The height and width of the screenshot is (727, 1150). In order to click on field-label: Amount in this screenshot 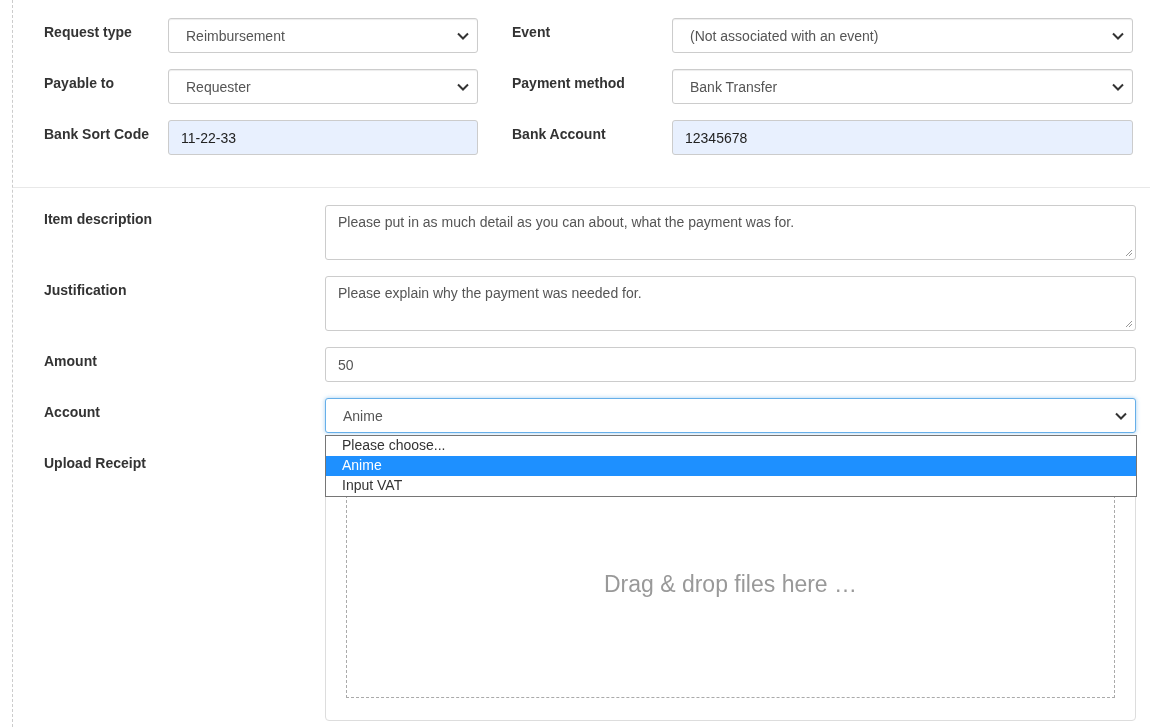, I will do `click(71, 360)`.